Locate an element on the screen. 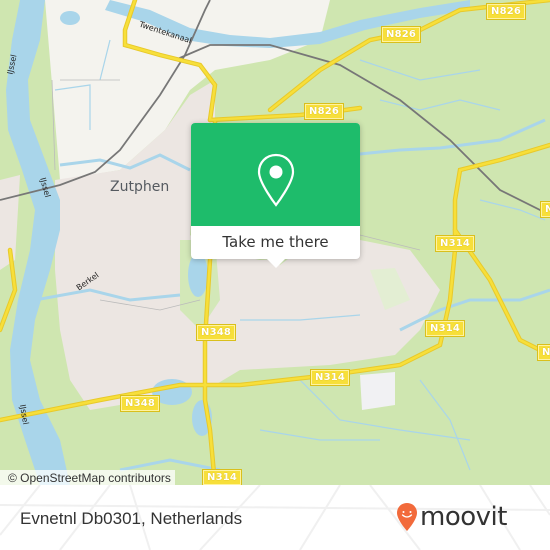 The image size is (550, 550). footer-bar: Evnetnl Db0301, Netherlands moovit is located at coordinates (275, 517).